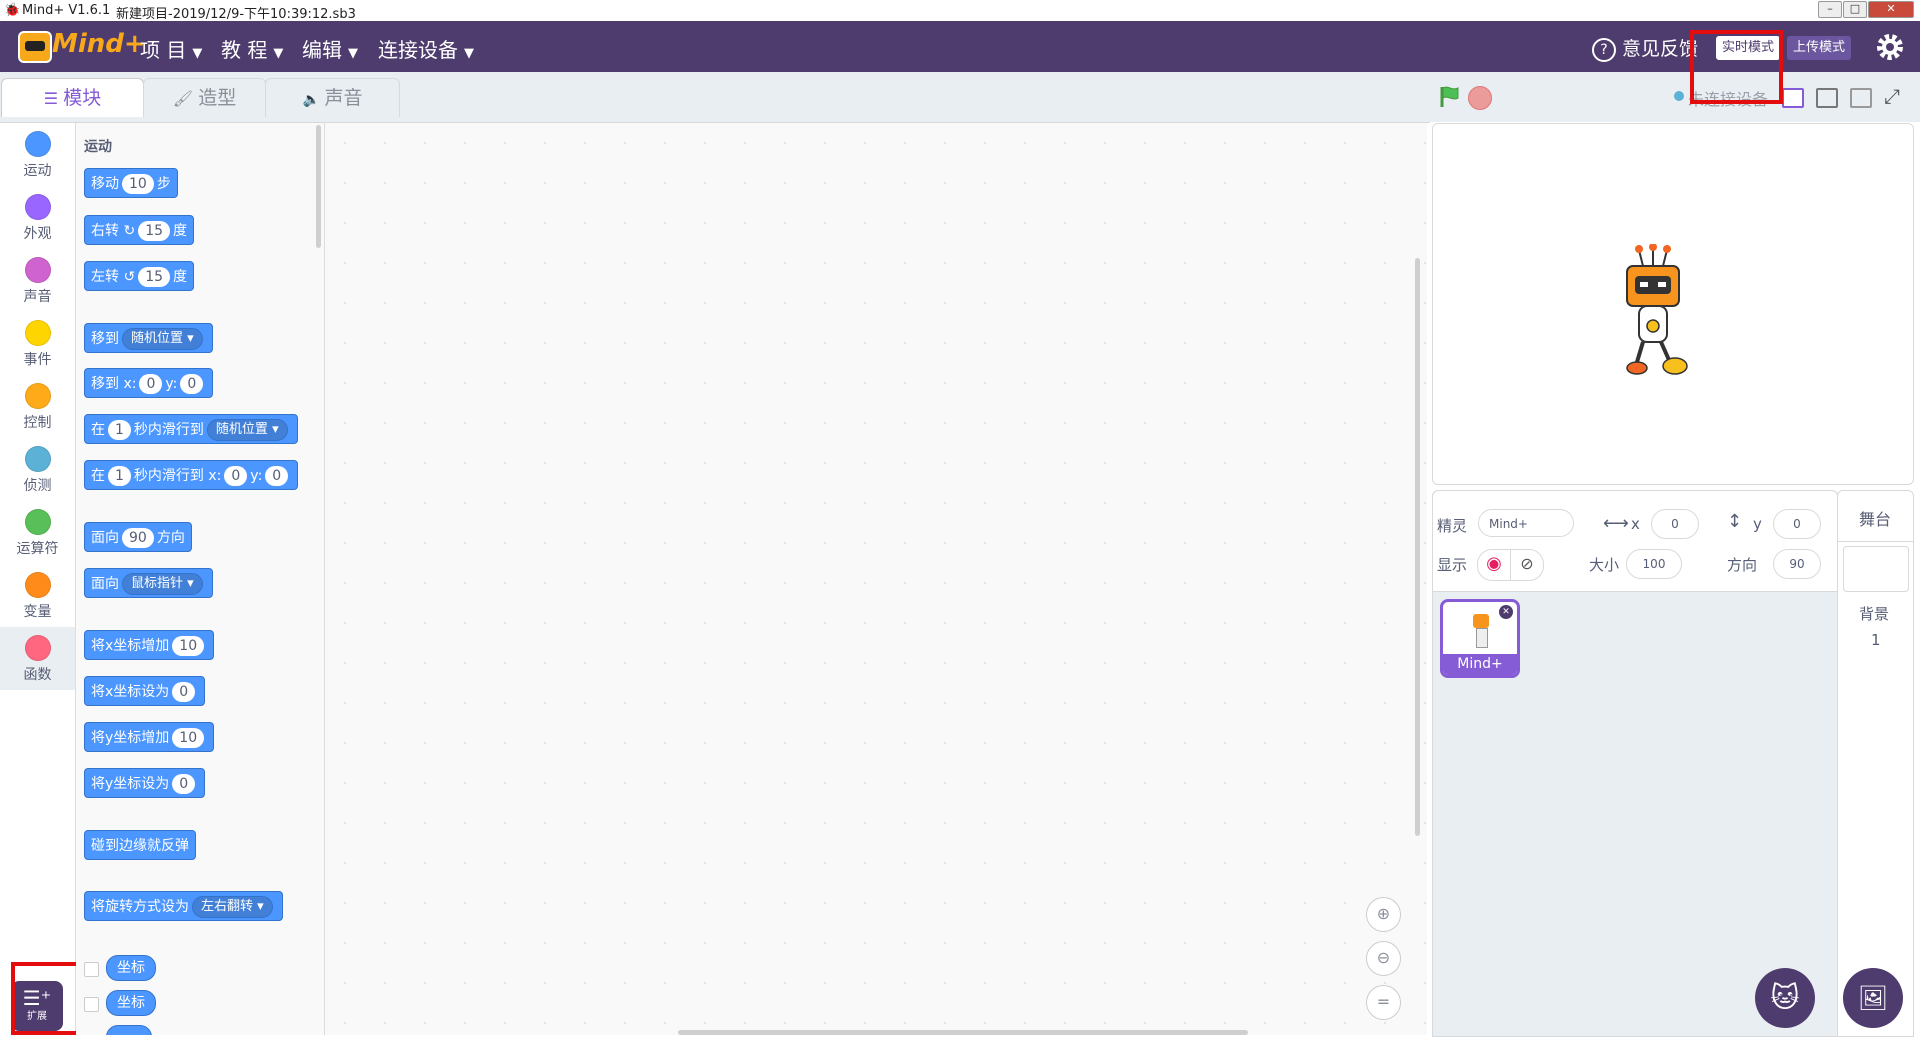  What do you see at coordinates (1452, 526) in the screenshot?
I see `sprite-label: 精灵` at bounding box center [1452, 526].